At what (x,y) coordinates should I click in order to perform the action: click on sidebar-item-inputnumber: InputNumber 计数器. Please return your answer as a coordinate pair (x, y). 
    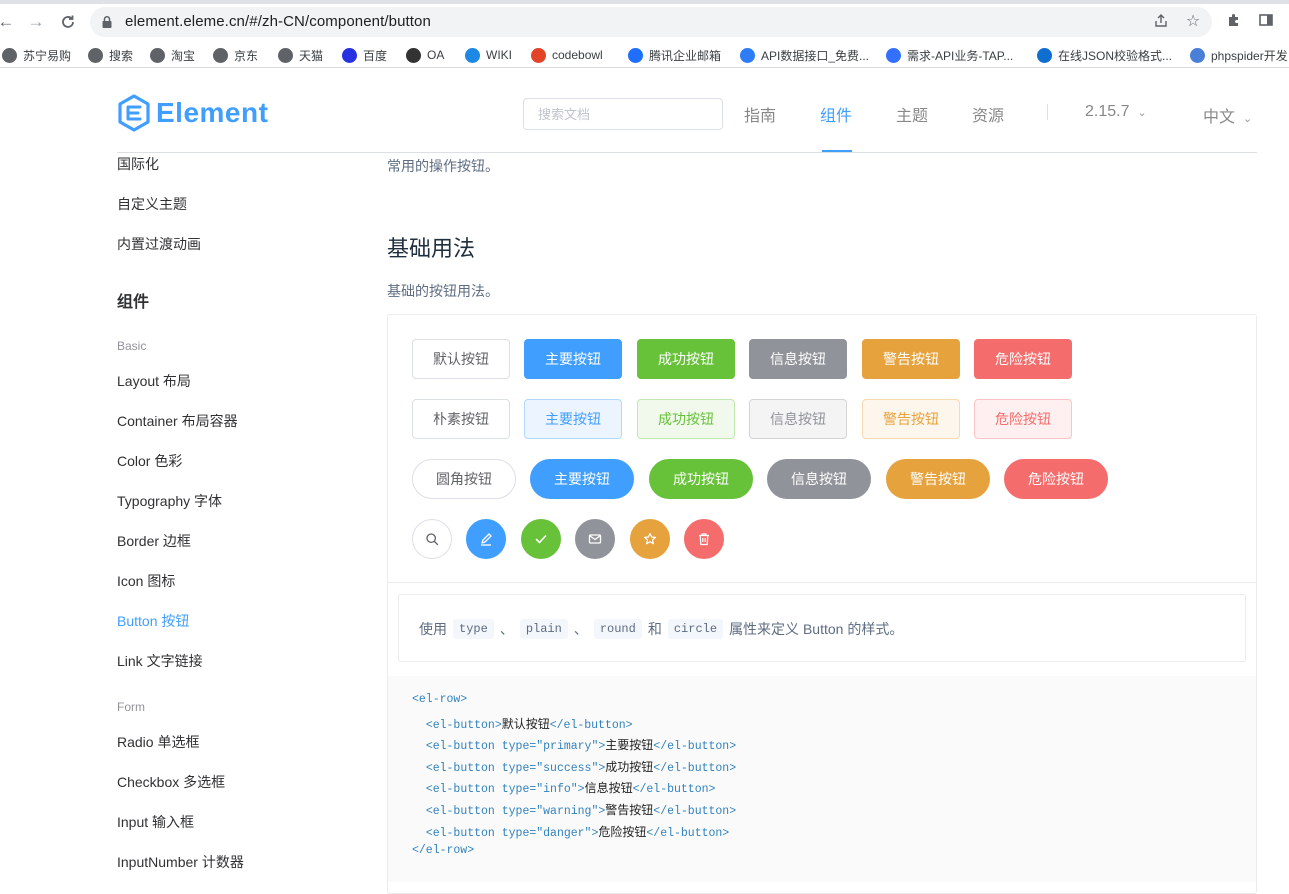
    Looking at the image, I should click on (180, 862).